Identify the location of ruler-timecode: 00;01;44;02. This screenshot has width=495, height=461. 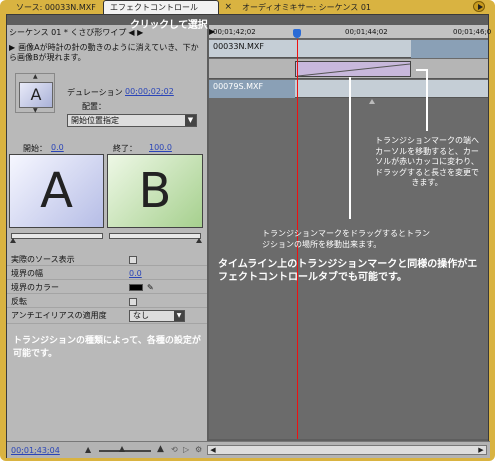
(366, 32).